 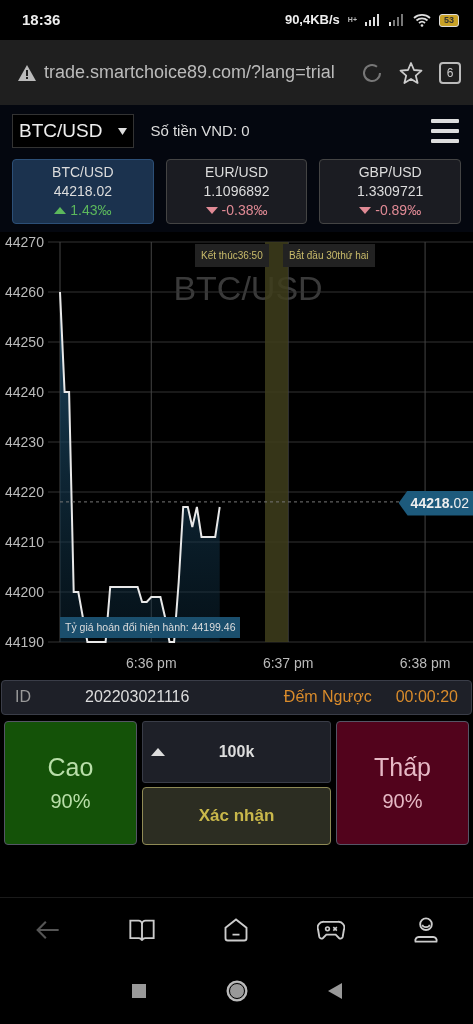 I want to click on pair-select: BTC/USD, so click(x=73, y=131).